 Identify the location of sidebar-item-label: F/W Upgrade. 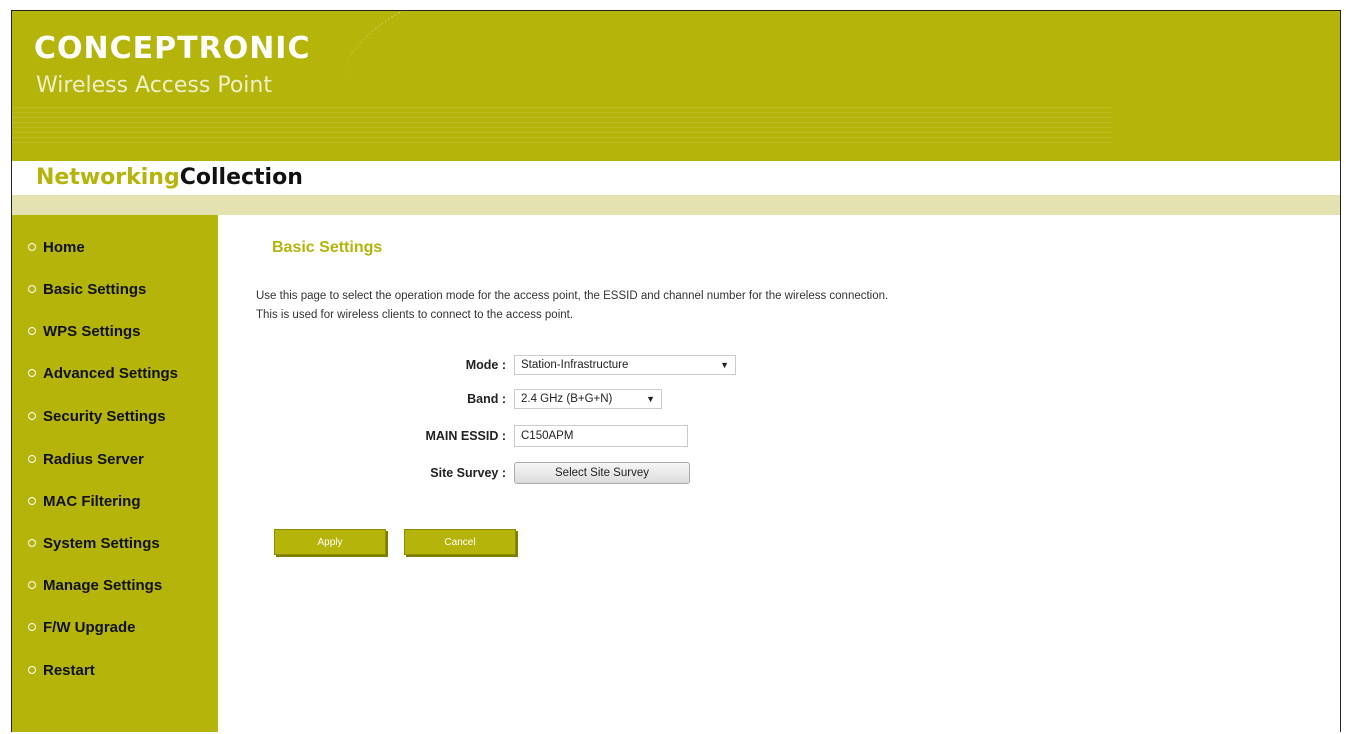
(89, 627).